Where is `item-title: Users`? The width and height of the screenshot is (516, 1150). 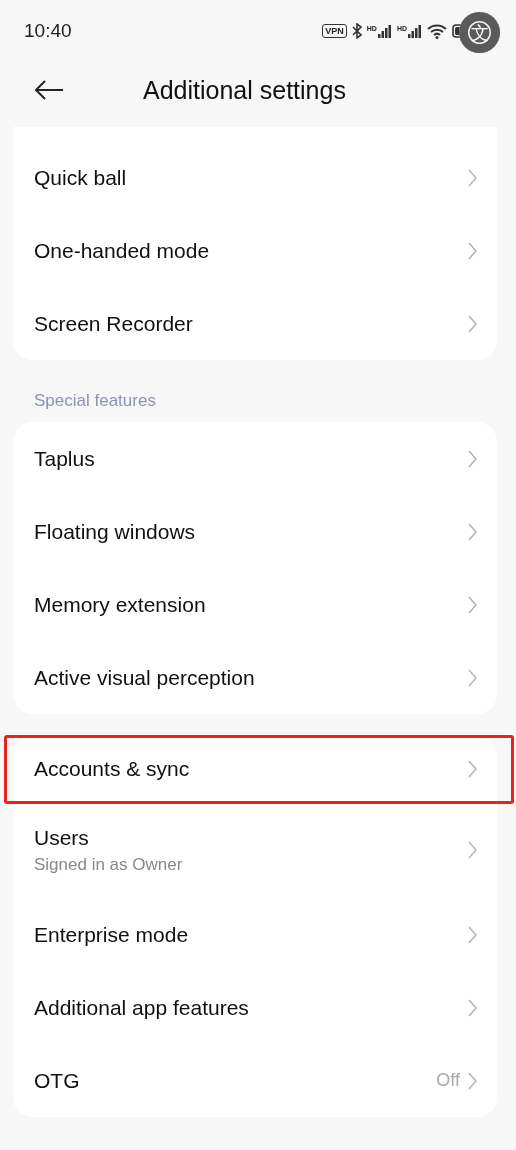 item-title: Users is located at coordinates (62, 837).